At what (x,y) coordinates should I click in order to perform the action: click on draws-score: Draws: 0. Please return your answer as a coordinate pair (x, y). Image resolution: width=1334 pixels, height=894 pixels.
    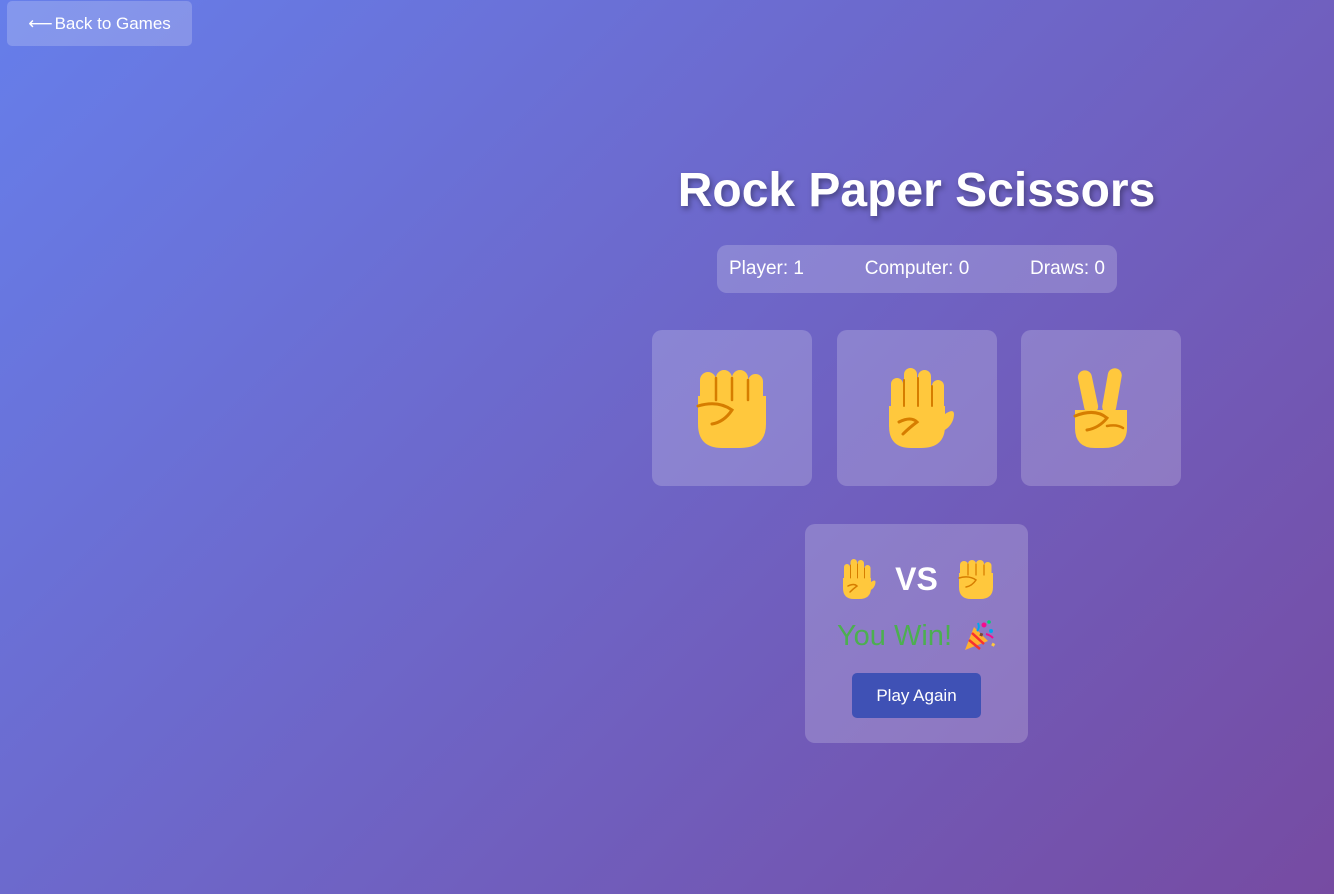
    Looking at the image, I should click on (1067, 268).